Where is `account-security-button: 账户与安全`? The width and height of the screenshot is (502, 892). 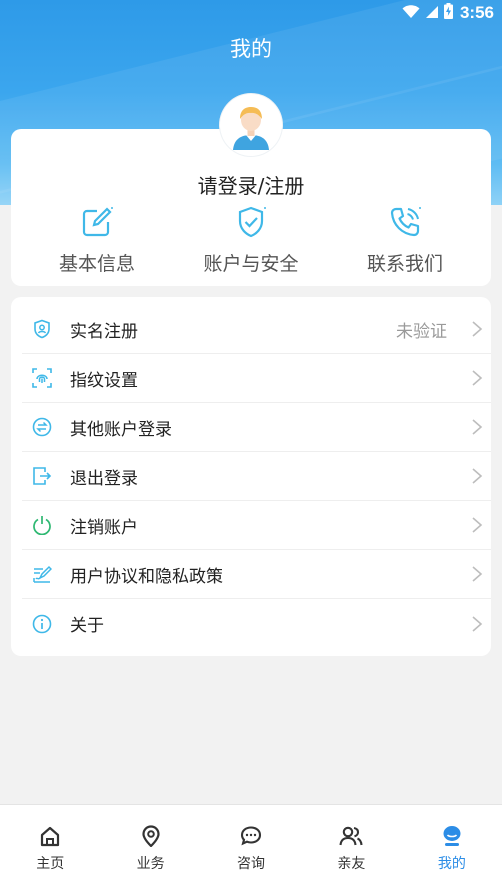 account-security-button: 账户与安全 is located at coordinates (251, 239).